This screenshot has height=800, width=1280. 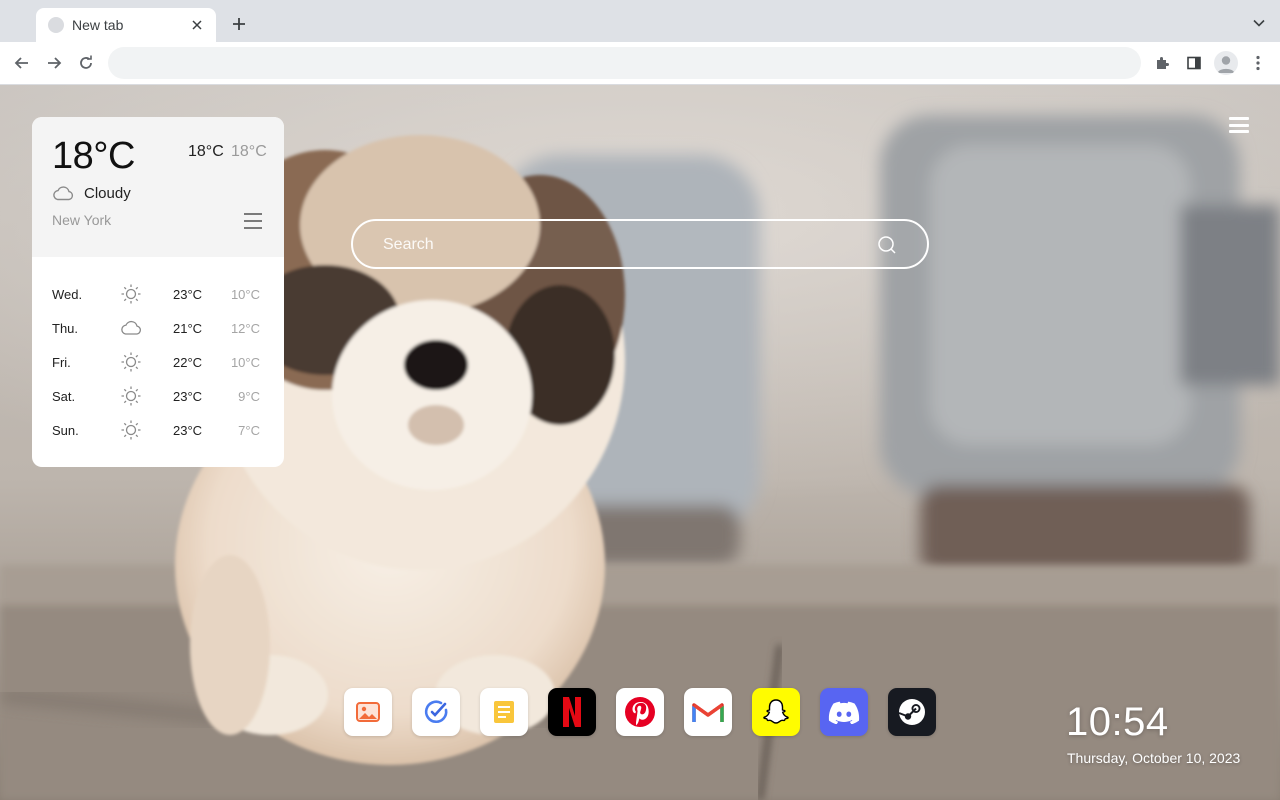 I want to click on forecast-day: Sun., so click(x=65, y=430).